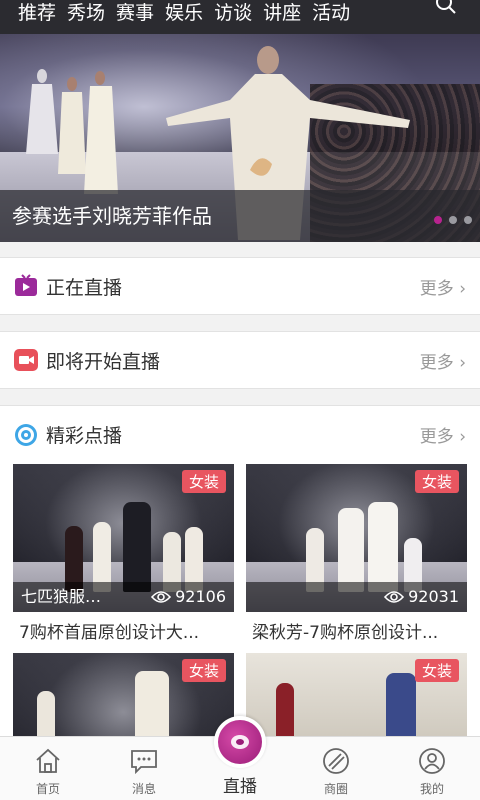  What do you see at coordinates (240, 787) in the screenshot?
I see `tab-label: 直播` at bounding box center [240, 787].